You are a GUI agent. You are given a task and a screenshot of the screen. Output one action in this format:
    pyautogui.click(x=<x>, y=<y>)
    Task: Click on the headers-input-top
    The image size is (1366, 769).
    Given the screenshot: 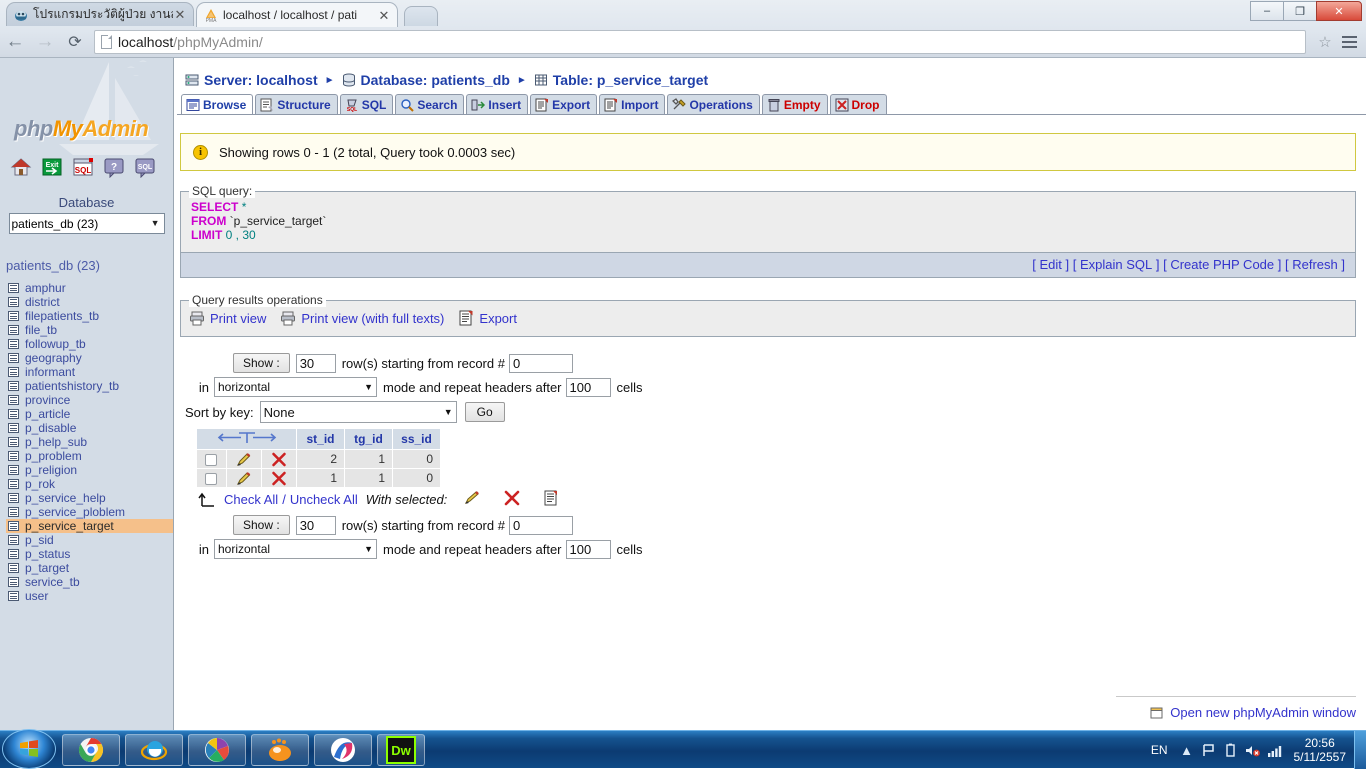 What is the action you would take?
    pyautogui.click(x=588, y=387)
    